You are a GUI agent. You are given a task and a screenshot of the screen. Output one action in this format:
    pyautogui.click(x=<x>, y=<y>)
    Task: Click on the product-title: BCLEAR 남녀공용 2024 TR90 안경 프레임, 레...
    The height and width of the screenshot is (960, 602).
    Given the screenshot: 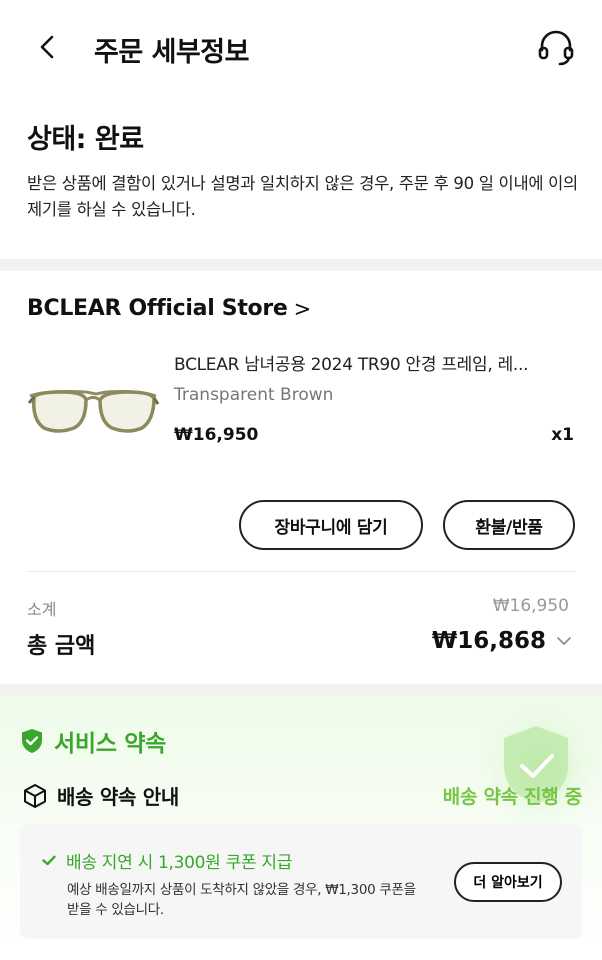 What is the action you would take?
    pyautogui.click(x=374, y=362)
    